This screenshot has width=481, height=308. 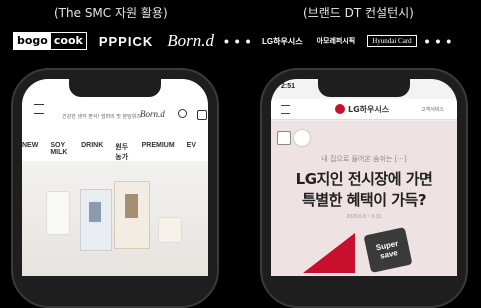 What do you see at coordinates (122, 152) in the screenshot?
I see `nav-item: 원두농가` at bounding box center [122, 152].